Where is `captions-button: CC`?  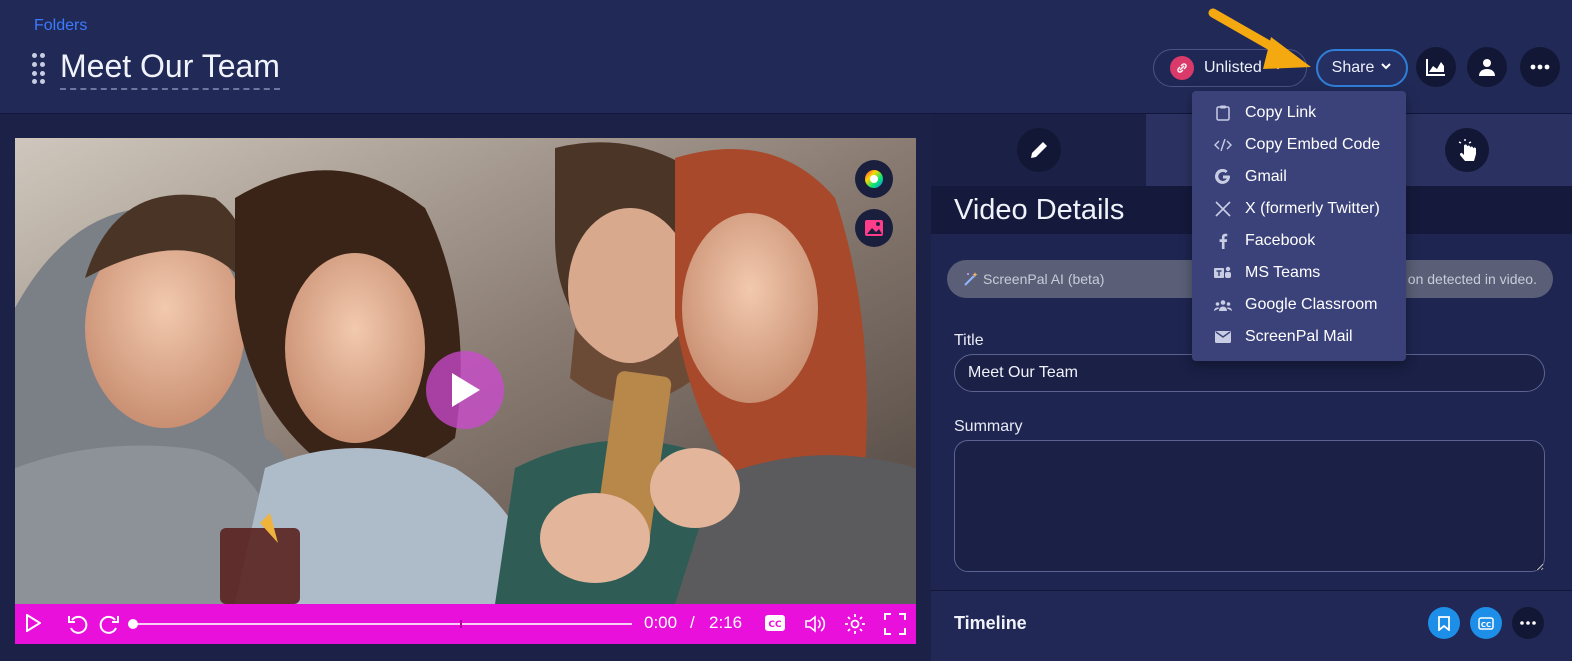 captions-button: CC is located at coordinates (775, 623).